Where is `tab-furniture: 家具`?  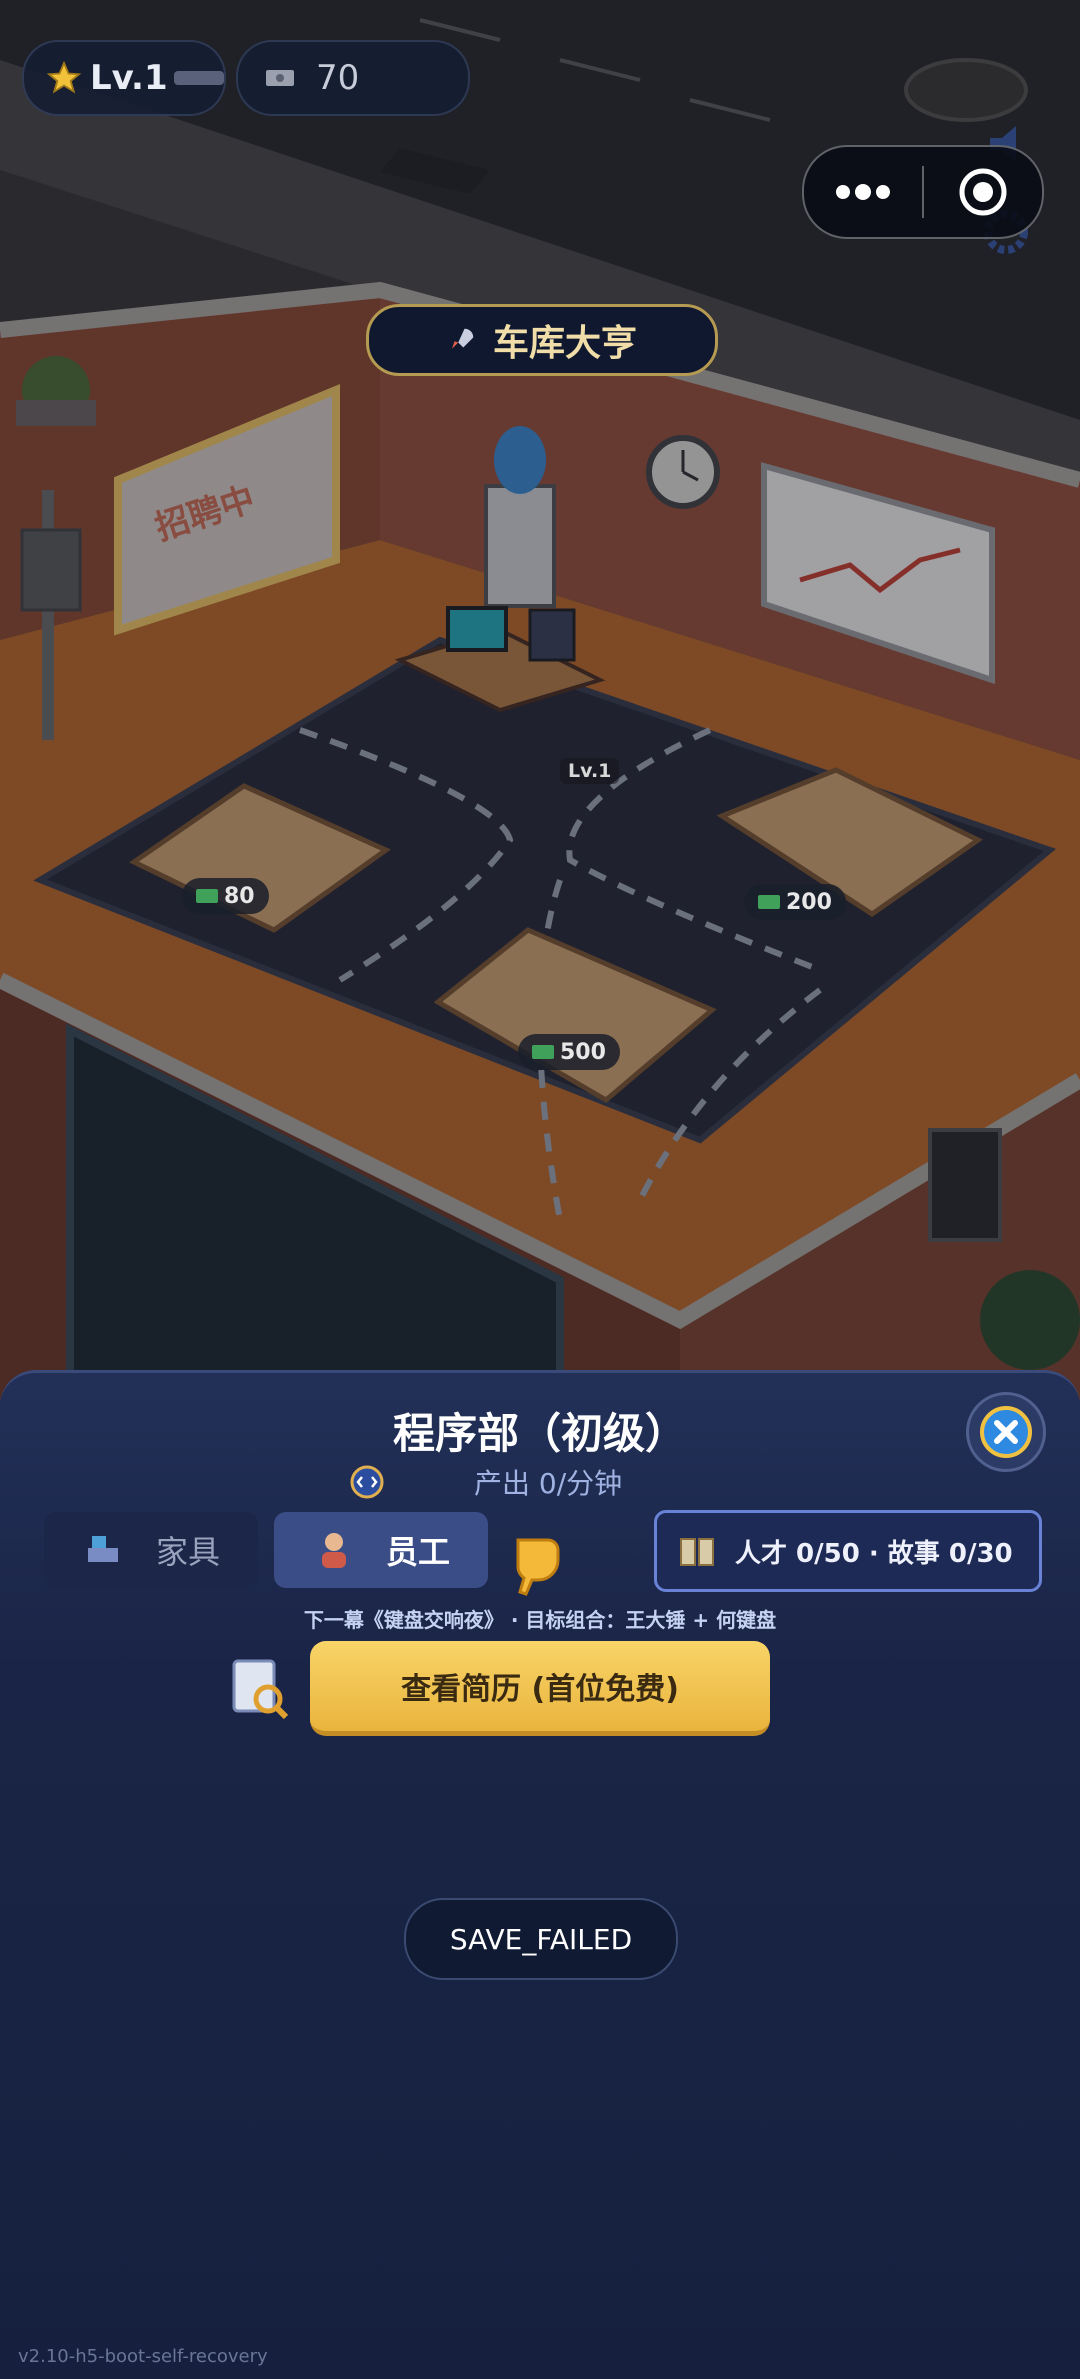 tab-furniture: 家具 is located at coordinates (151, 1550).